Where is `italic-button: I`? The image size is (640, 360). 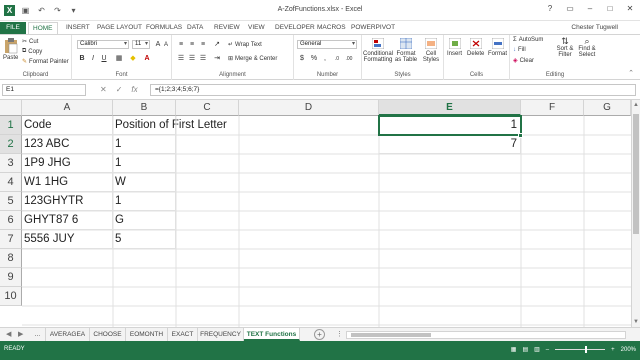 italic-button: I is located at coordinates (93, 59).